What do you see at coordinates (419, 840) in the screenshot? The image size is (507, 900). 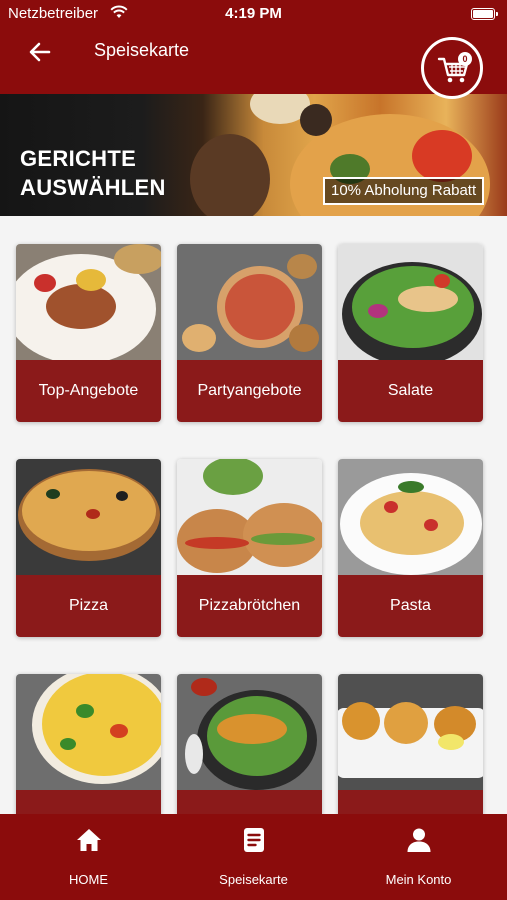 I see `user-icon` at bounding box center [419, 840].